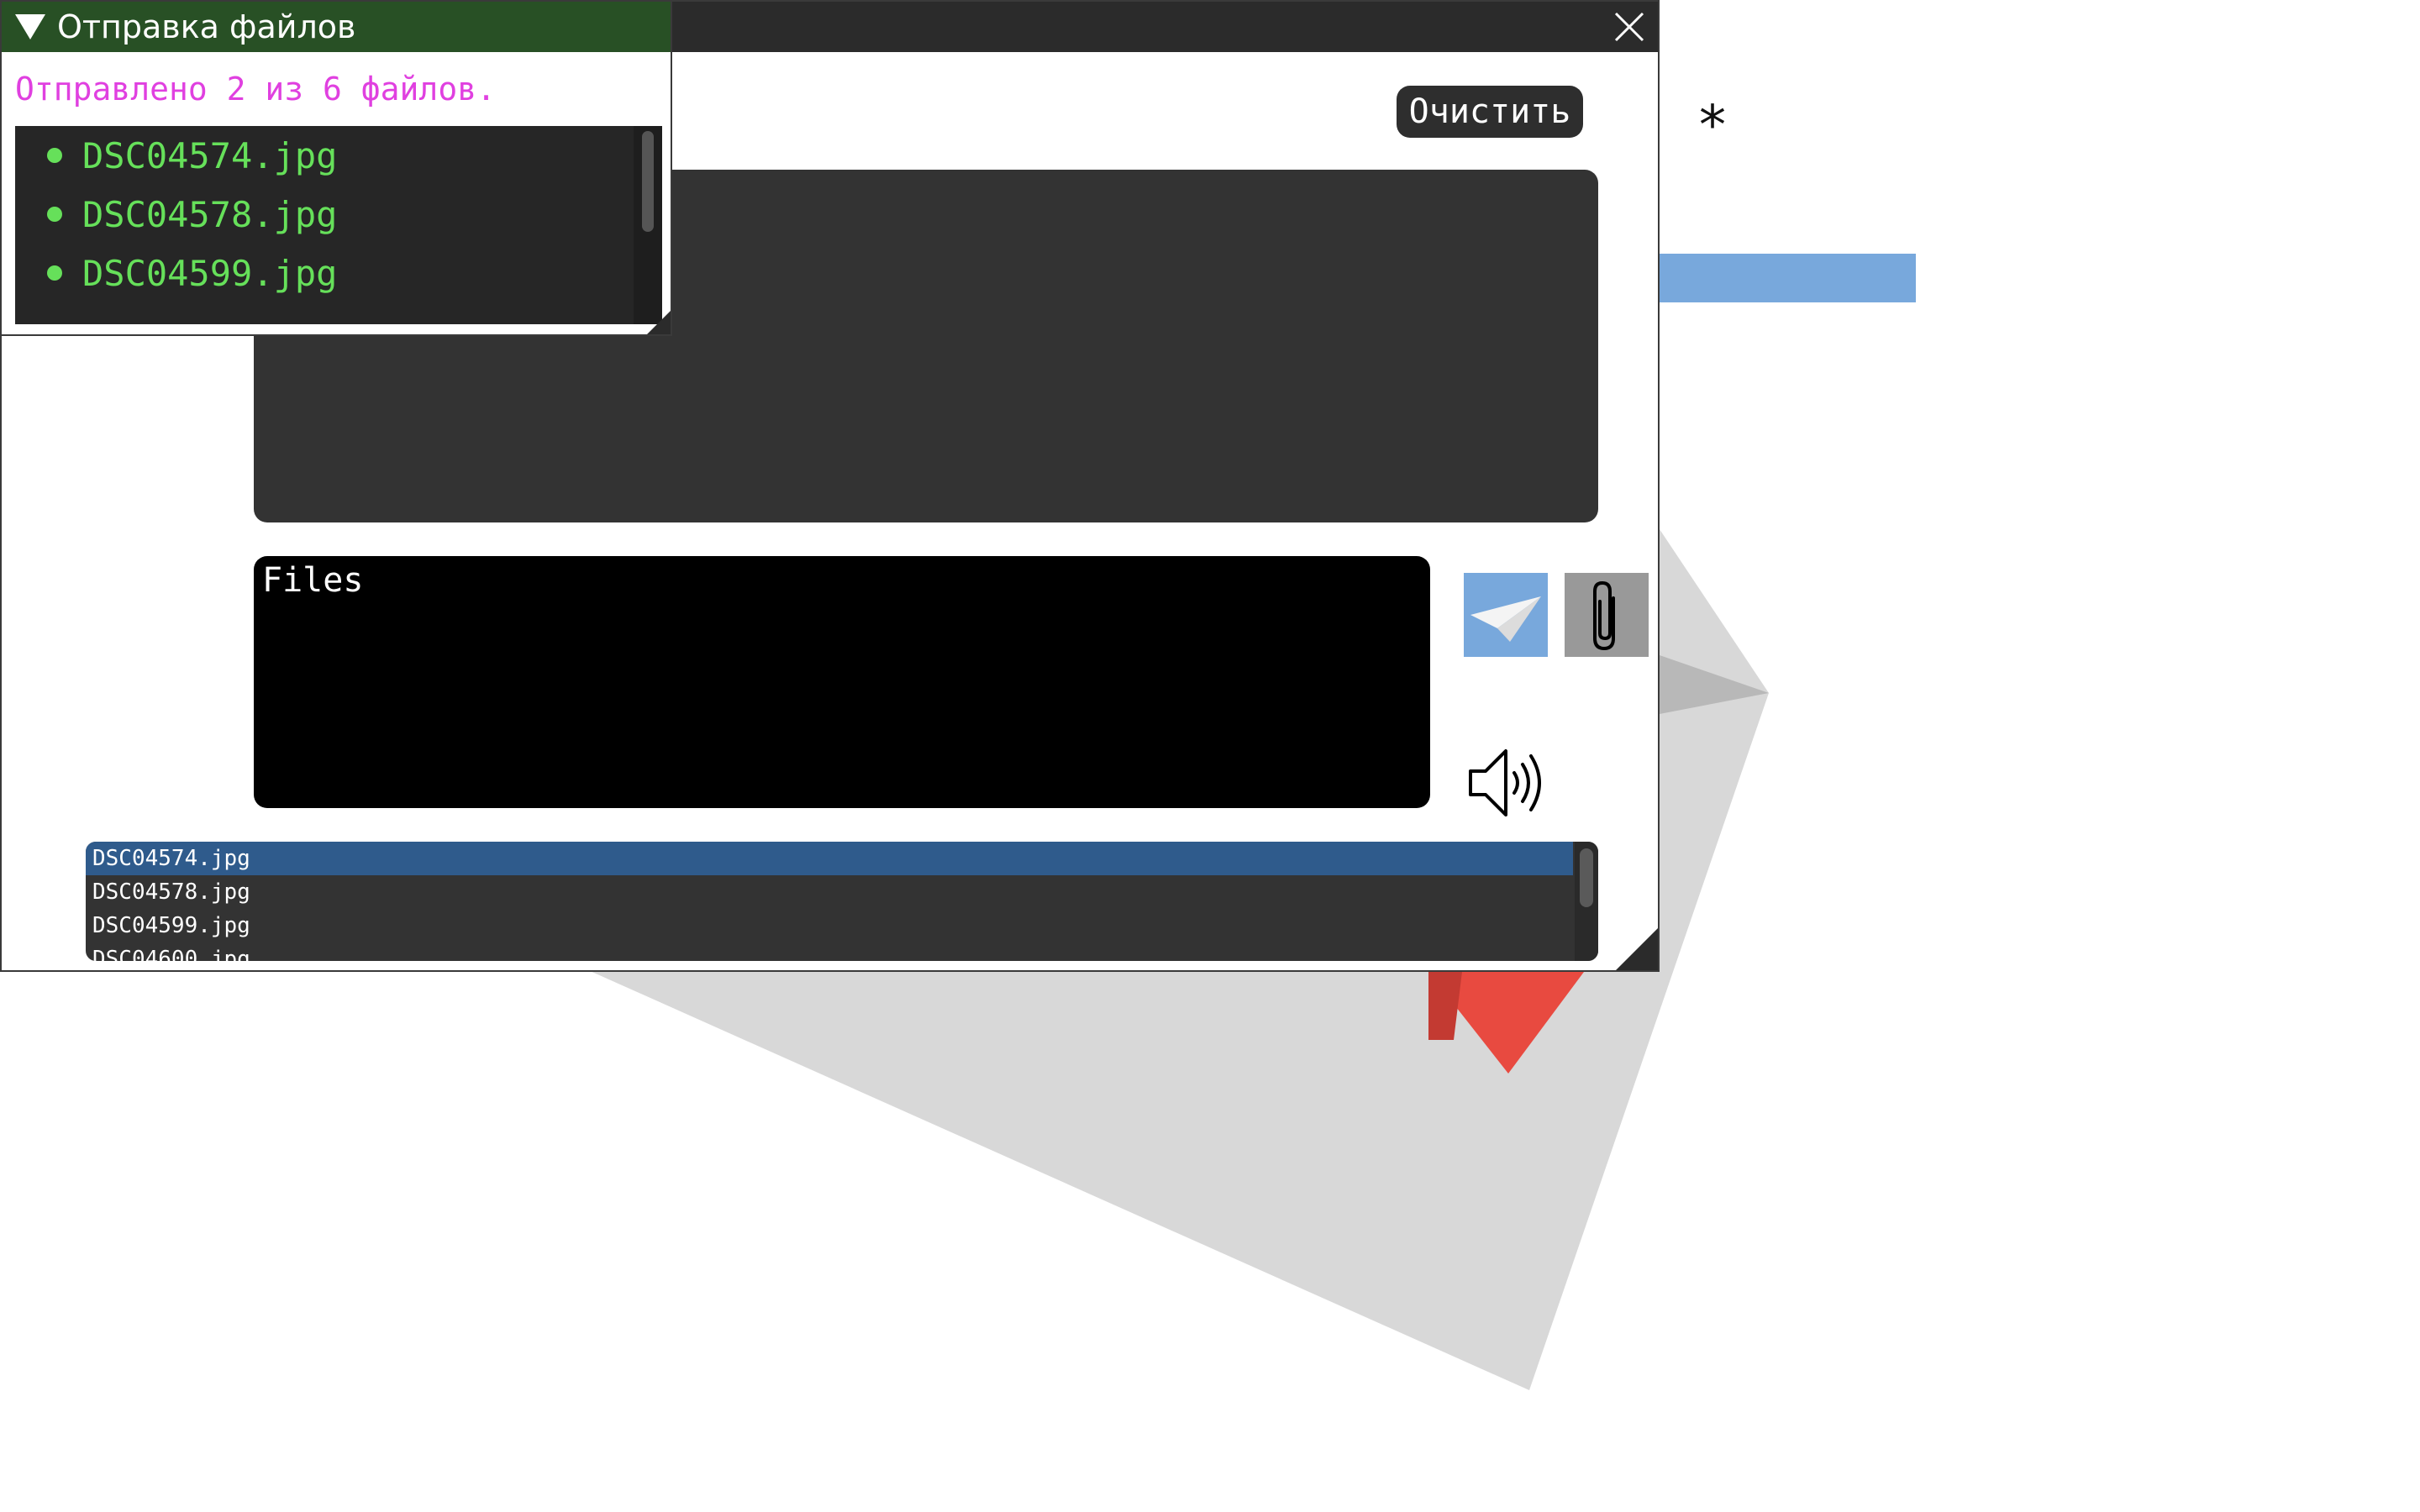 The image size is (2420, 1512). I want to click on uploaded-file-item: DSC04574.jpg, so click(338, 155).